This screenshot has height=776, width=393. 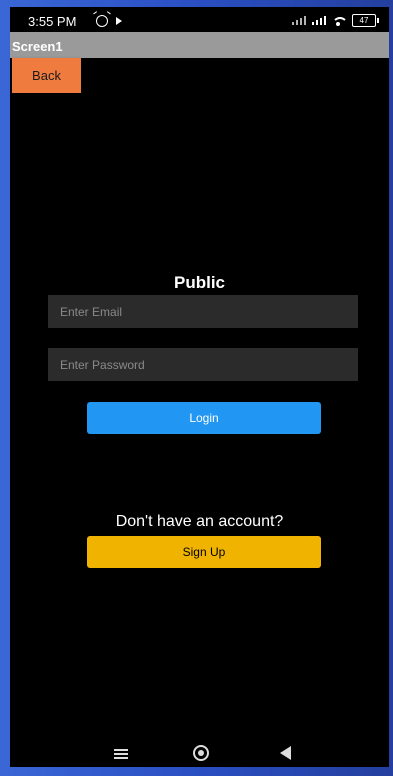 What do you see at coordinates (46, 75) in the screenshot?
I see `back-button: Back` at bounding box center [46, 75].